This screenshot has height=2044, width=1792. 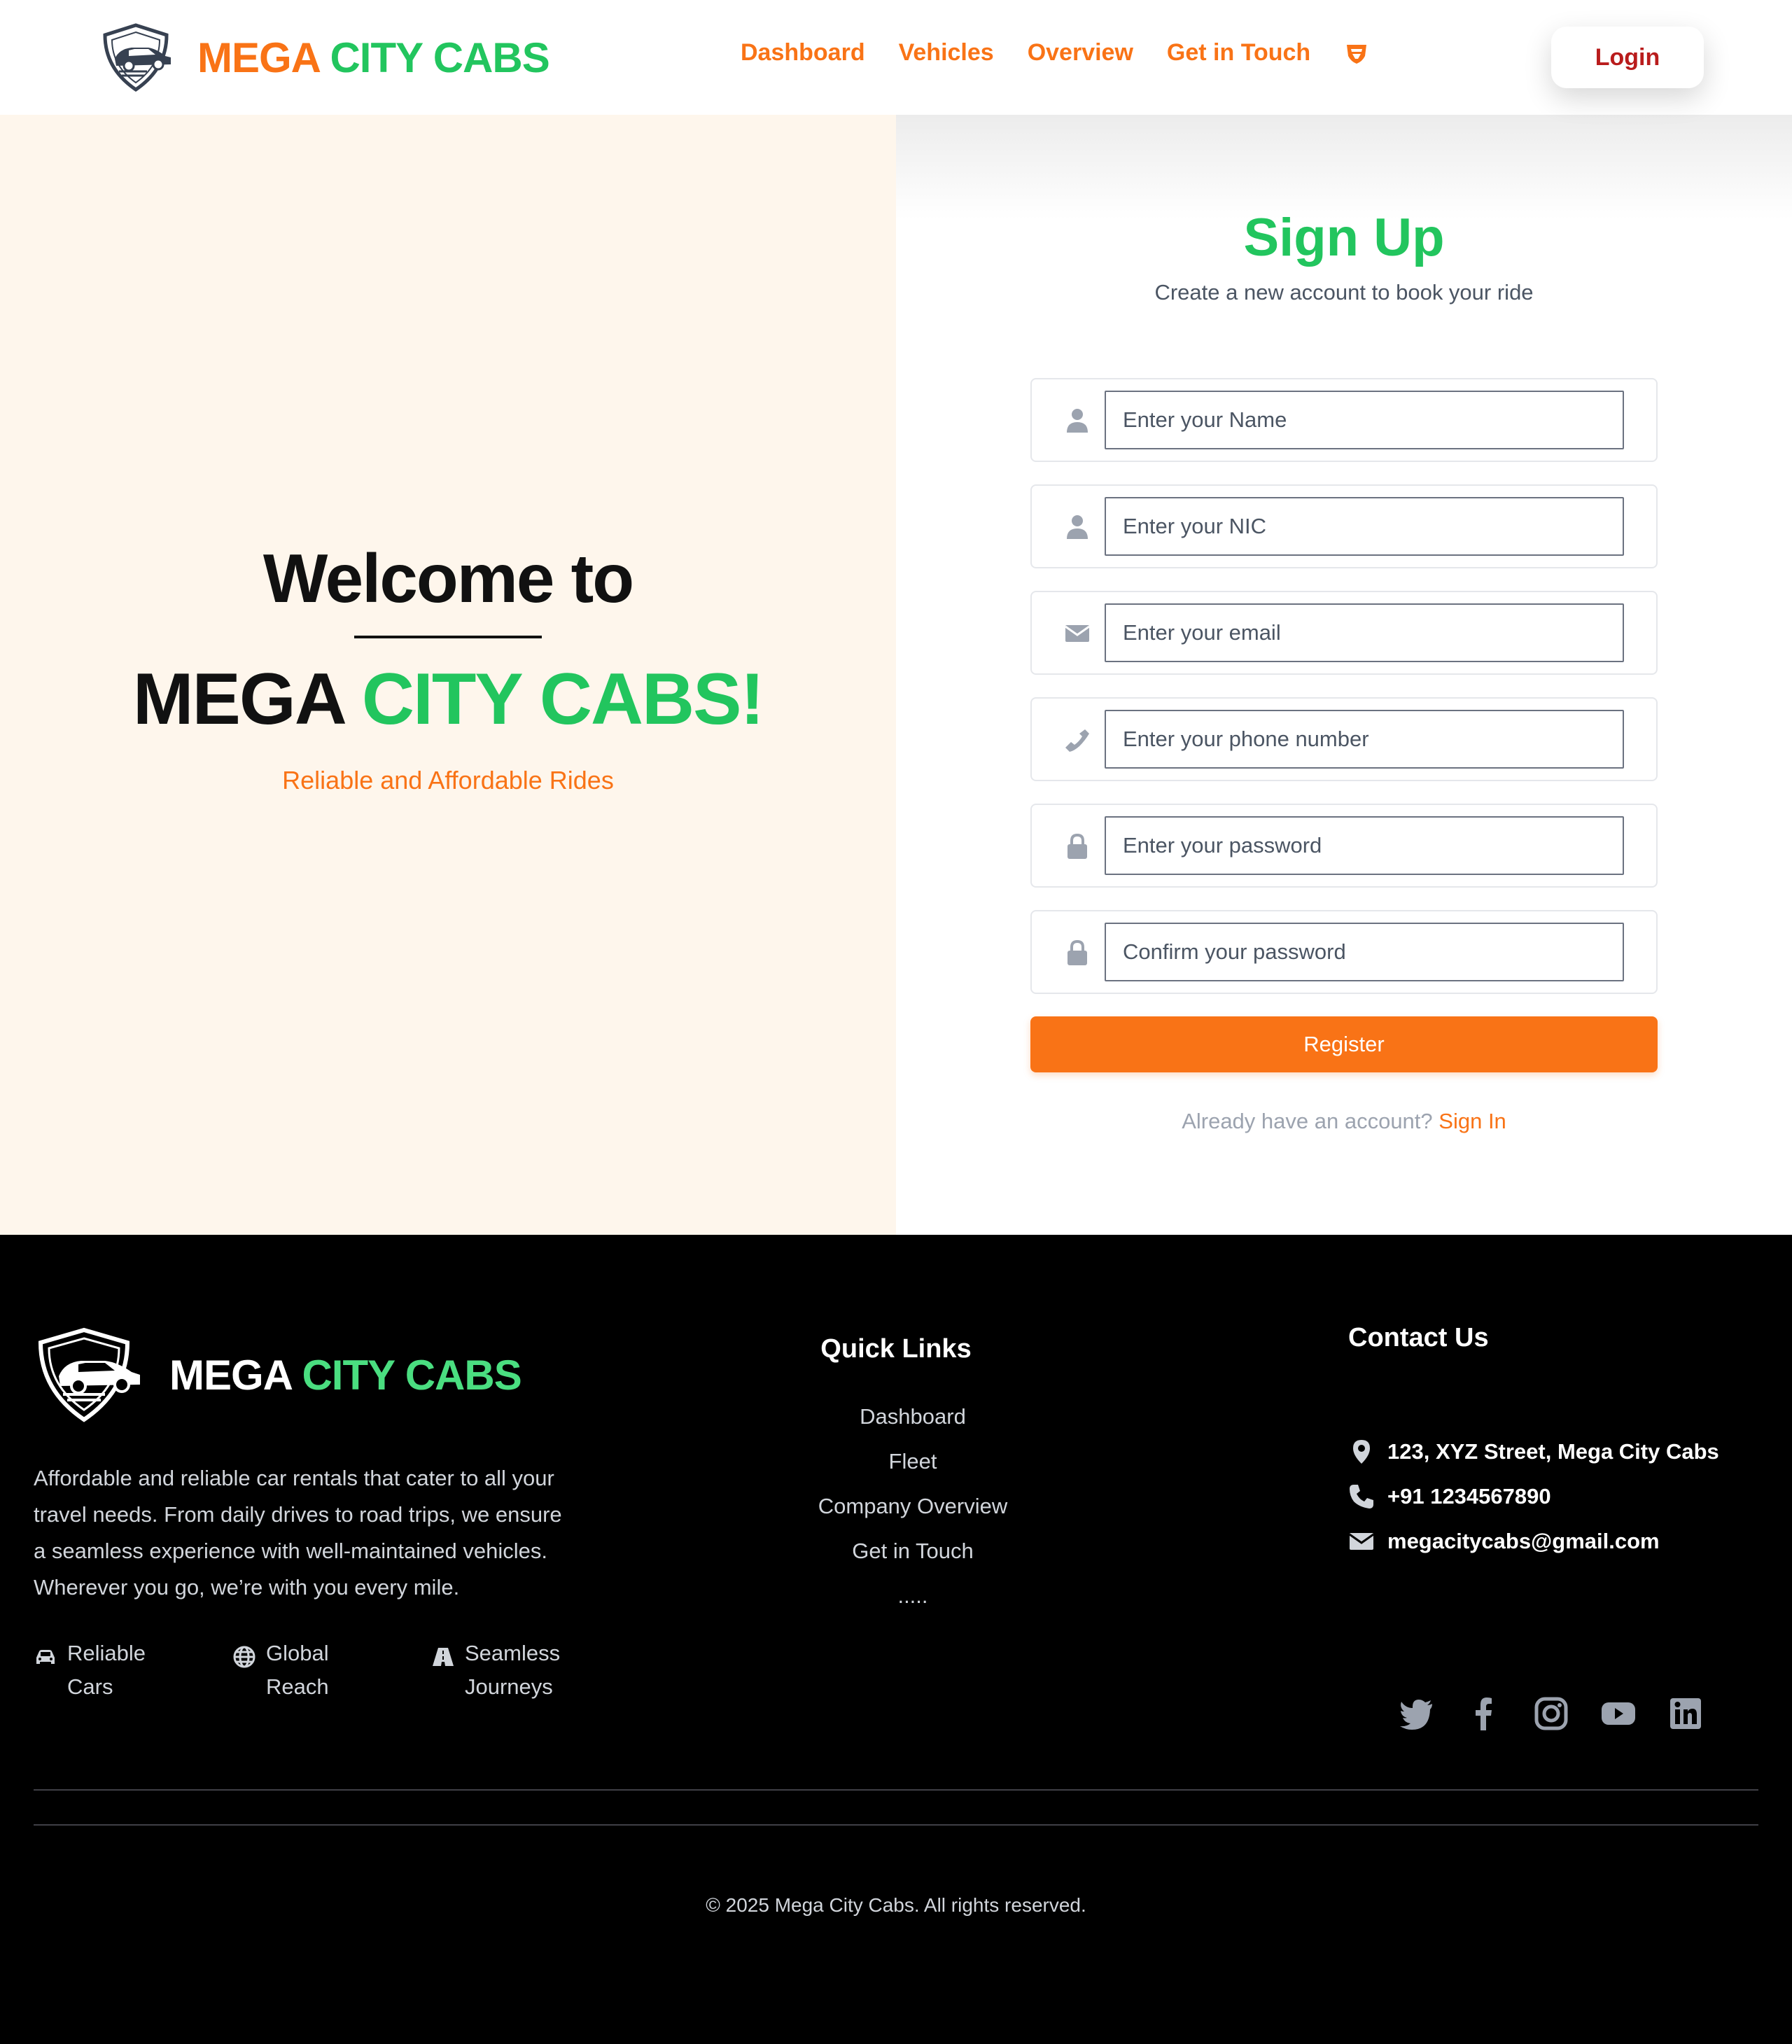 What do you see at coordinates (106, 1670) in the screenshot?
I see `feature-label: Reliable Cars` at bounding box center [106, 1670].